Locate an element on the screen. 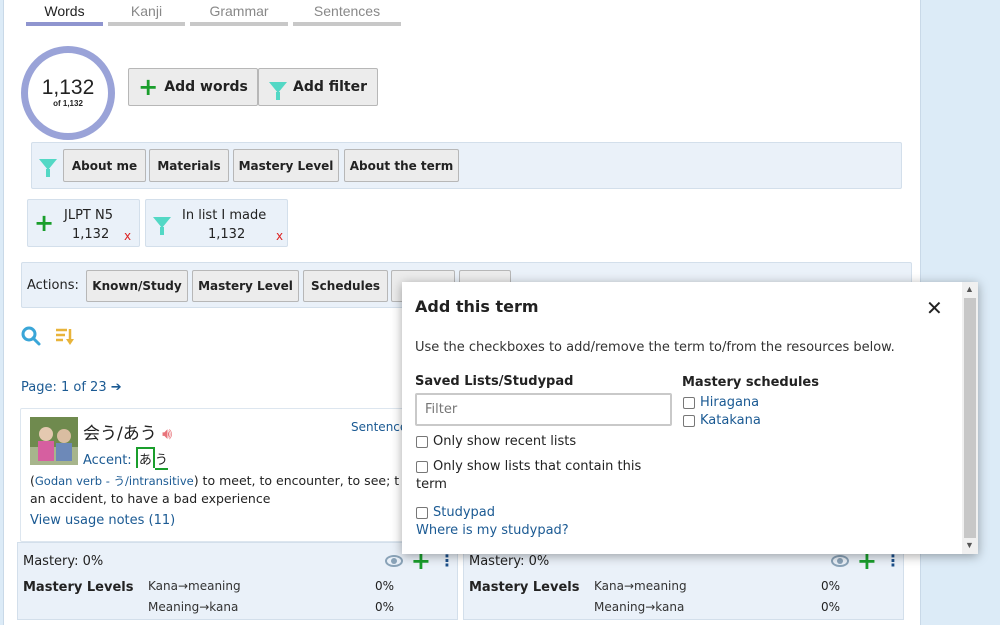  page-info: Page: 1 of 23 ➔ is located at coordinates (71, 387).